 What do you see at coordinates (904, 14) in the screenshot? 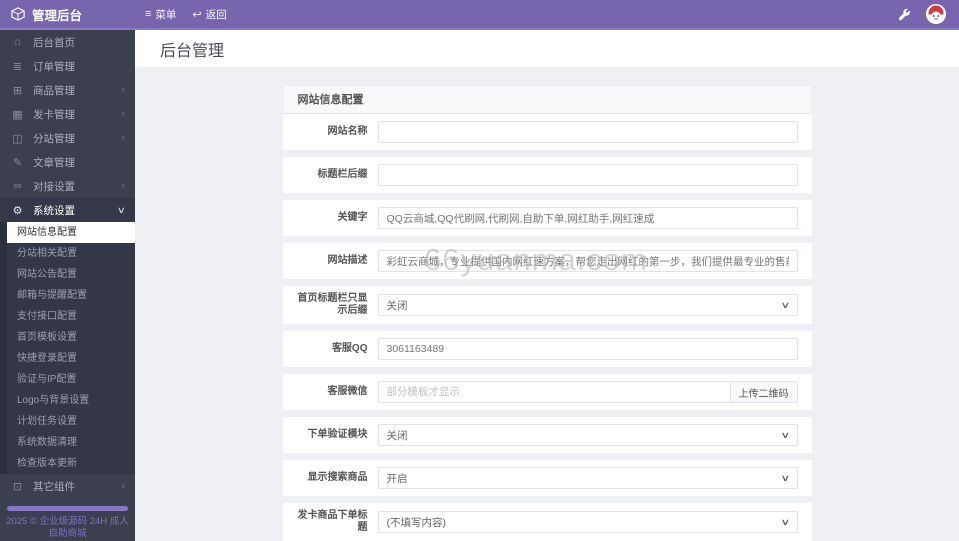
I see `wrench-icon` at bounding box center [904, 14].